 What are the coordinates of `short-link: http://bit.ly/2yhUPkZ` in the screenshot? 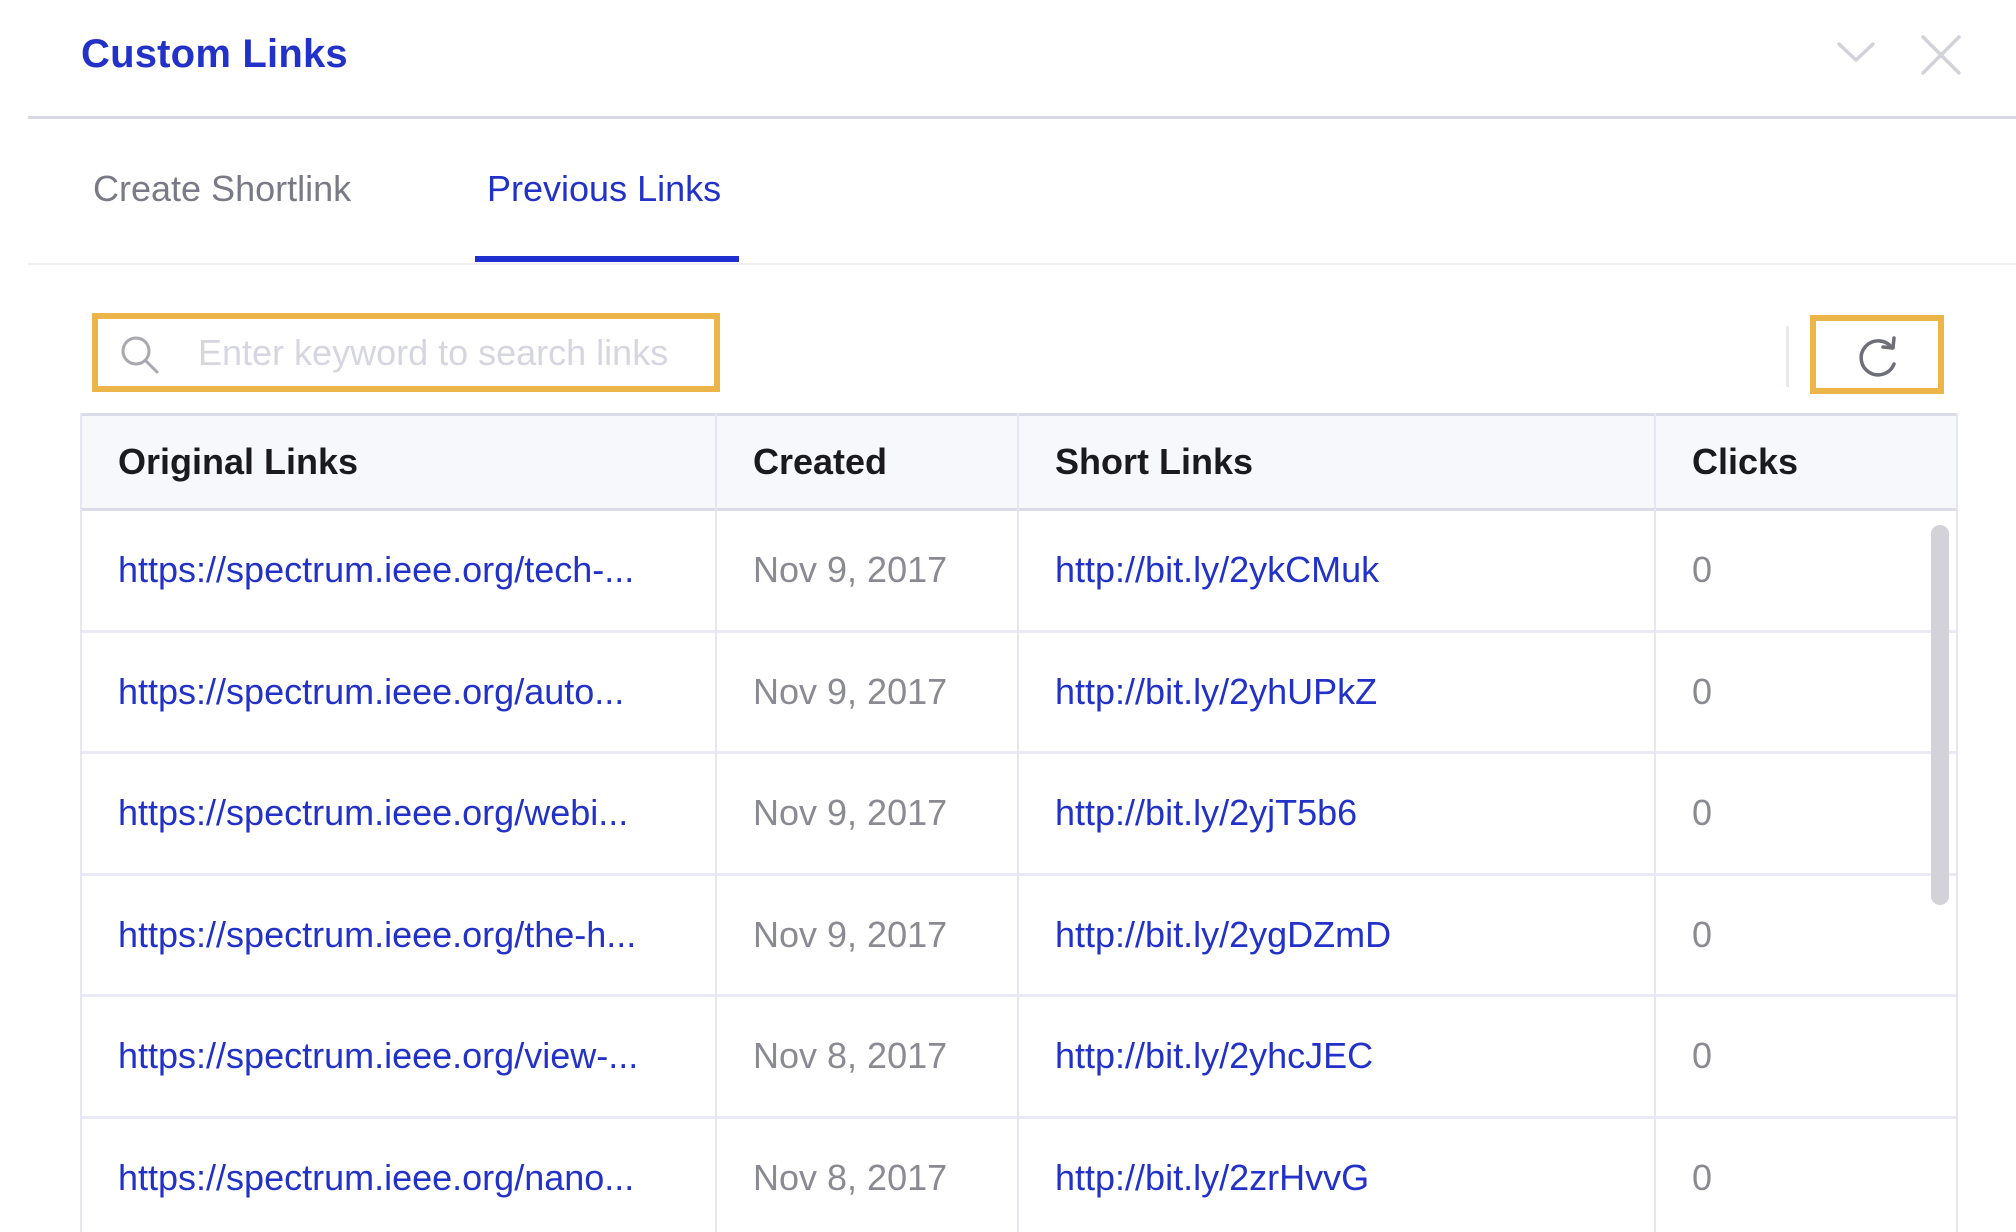 It's located at (1337, 692).